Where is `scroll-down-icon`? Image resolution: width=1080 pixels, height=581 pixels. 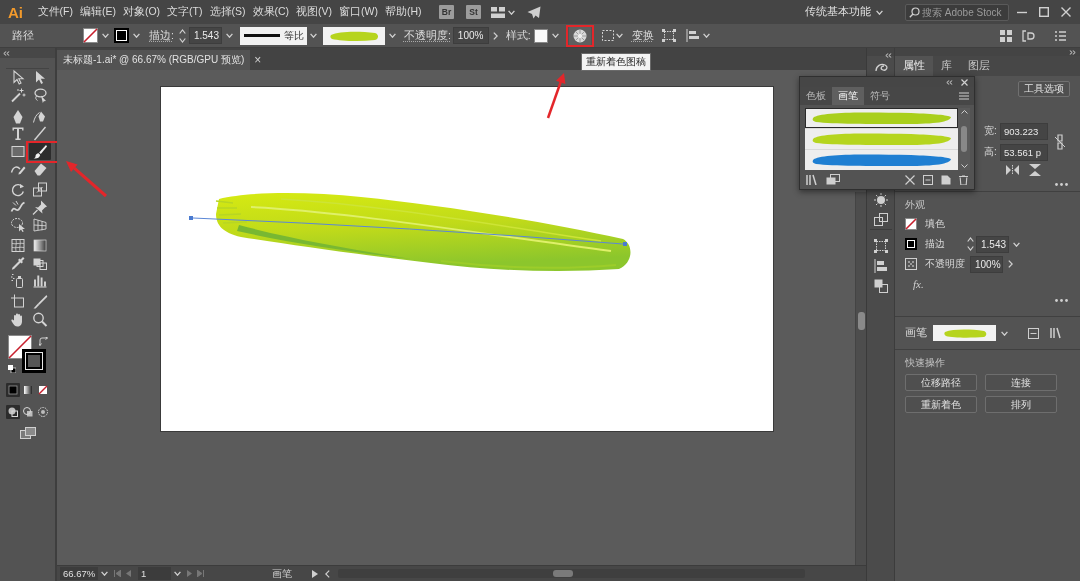 scroll-down-icon is located at coordinates (964, 166).